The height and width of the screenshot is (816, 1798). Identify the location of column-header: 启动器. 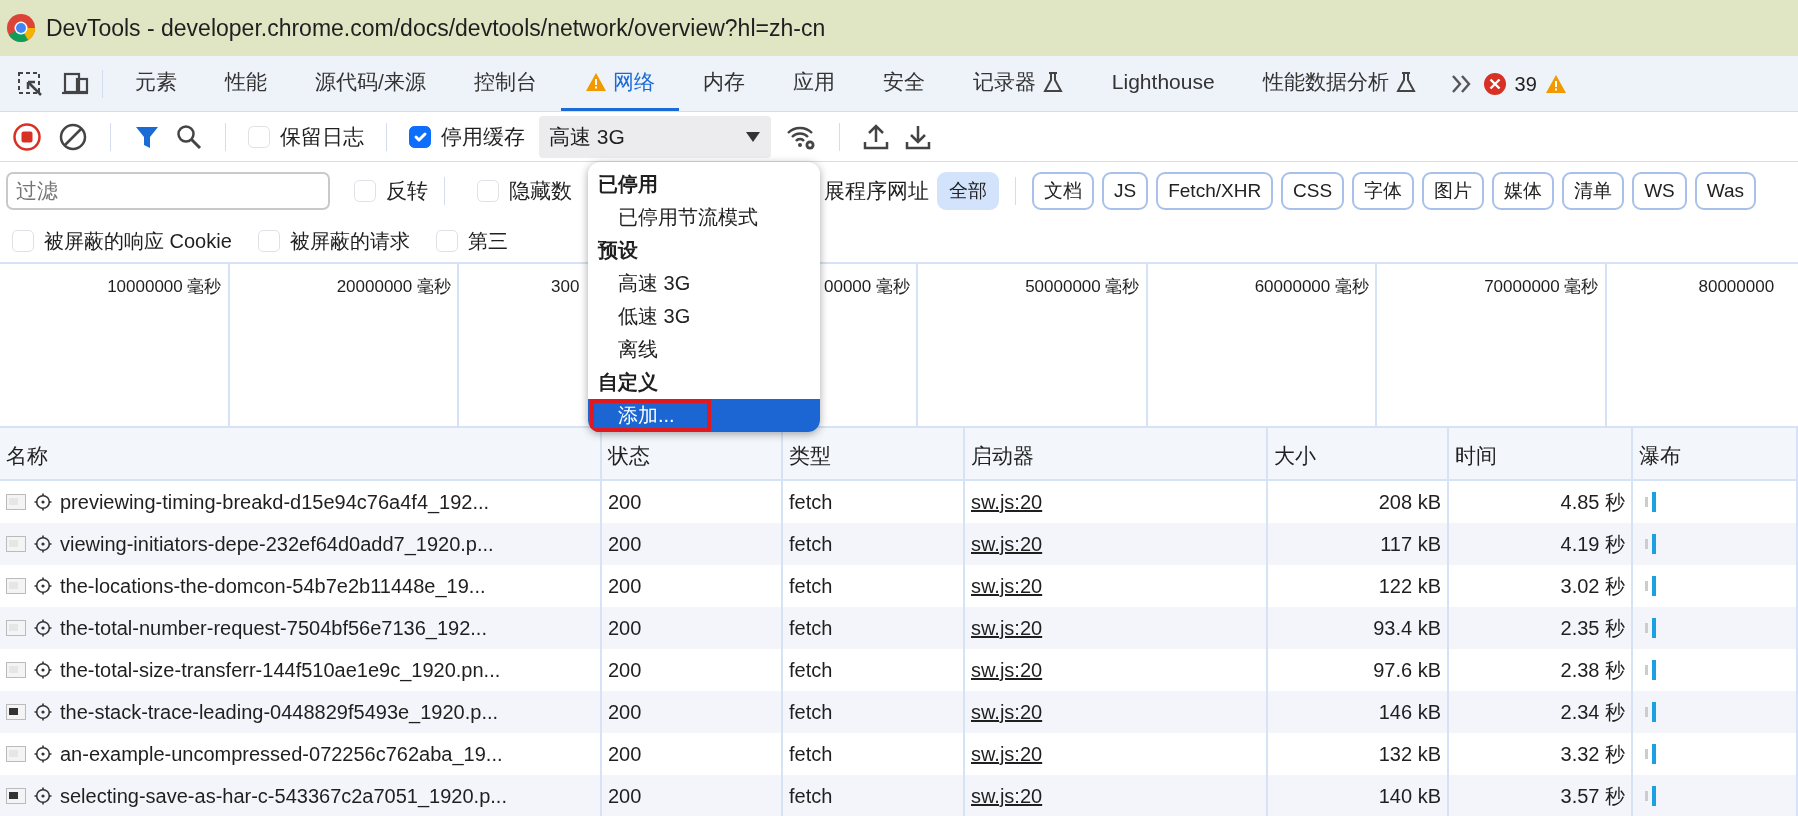
(1002, 455).